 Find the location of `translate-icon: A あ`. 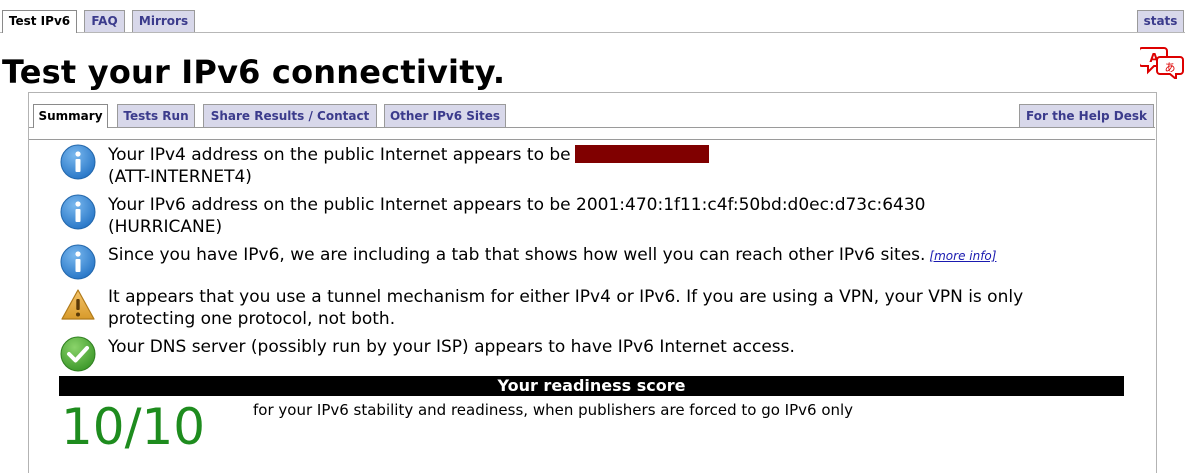

translate-icon: A あ is located at coordinates (1162, 63).